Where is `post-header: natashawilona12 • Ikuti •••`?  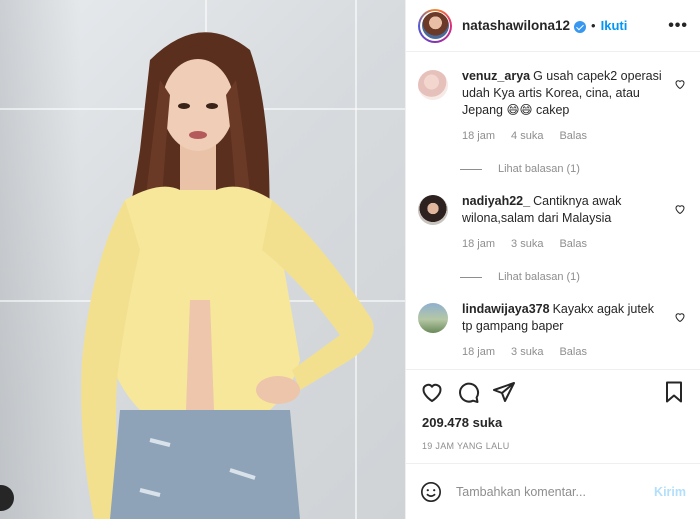 post-header: natashawilona12 • Ikuti ••• is located at coordinates (553, 26).